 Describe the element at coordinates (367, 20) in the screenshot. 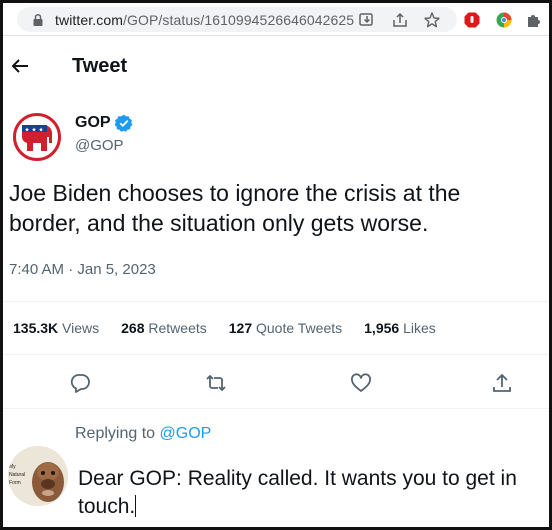

I see `install-app-icon` at that location.